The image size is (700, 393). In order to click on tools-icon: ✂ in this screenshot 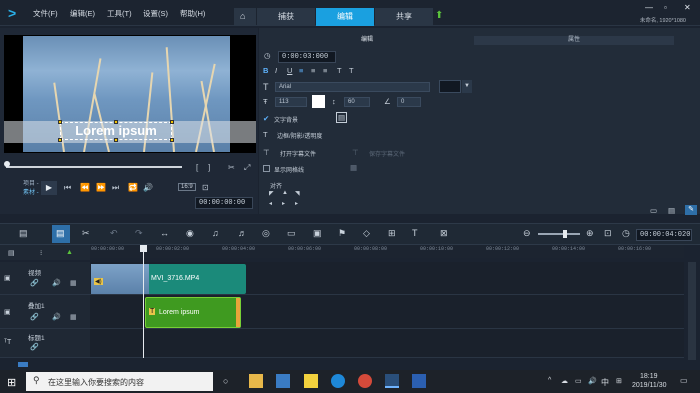, I will do `click(86, 233)`.